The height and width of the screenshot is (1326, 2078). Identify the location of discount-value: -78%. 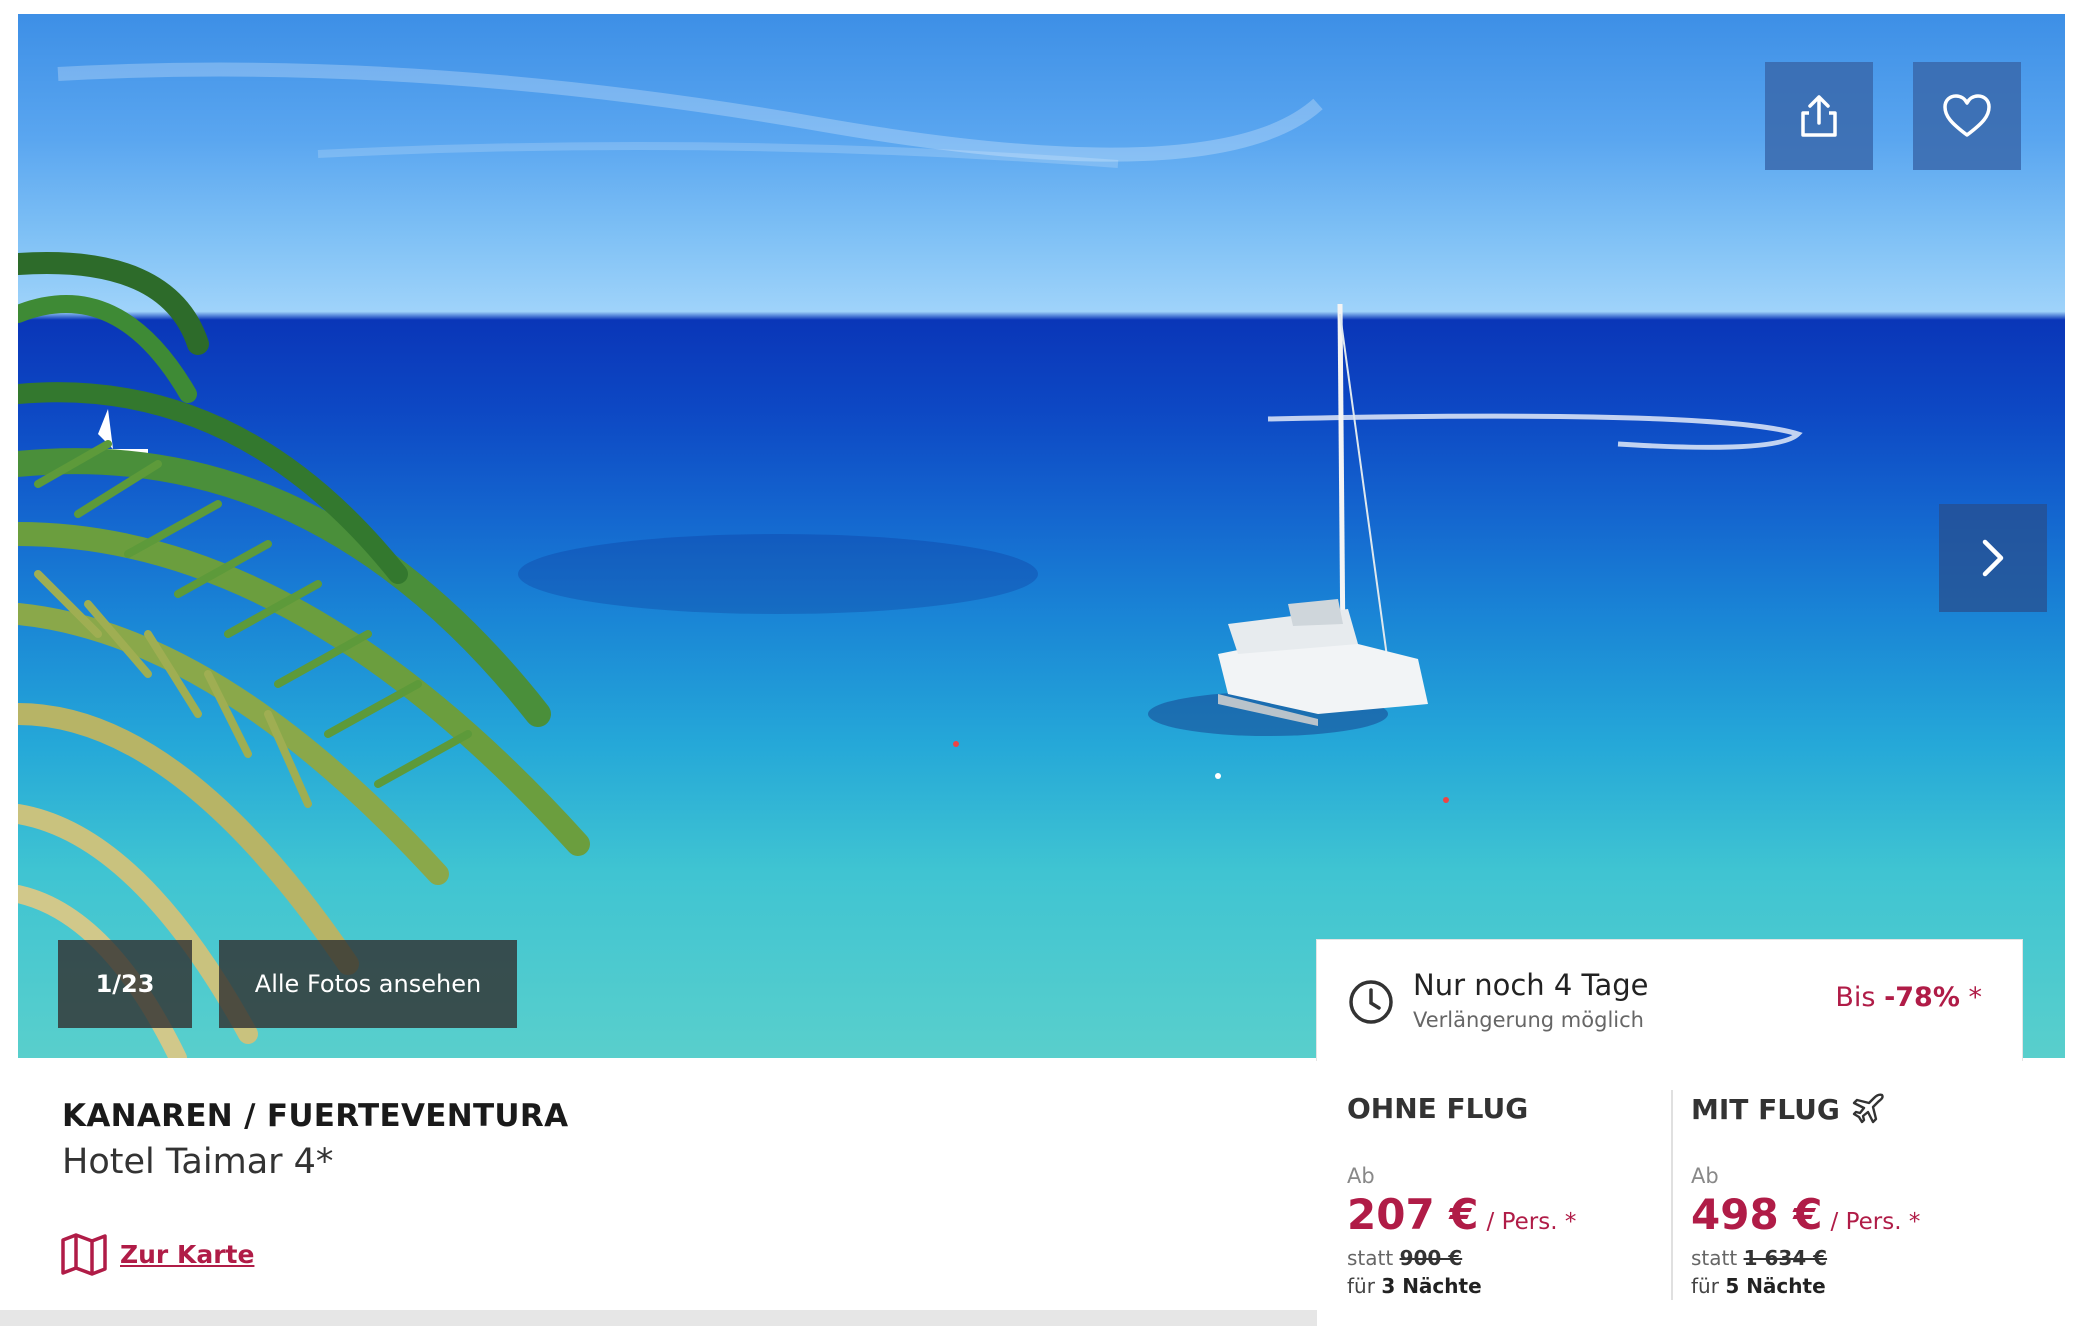
(1922, 997).